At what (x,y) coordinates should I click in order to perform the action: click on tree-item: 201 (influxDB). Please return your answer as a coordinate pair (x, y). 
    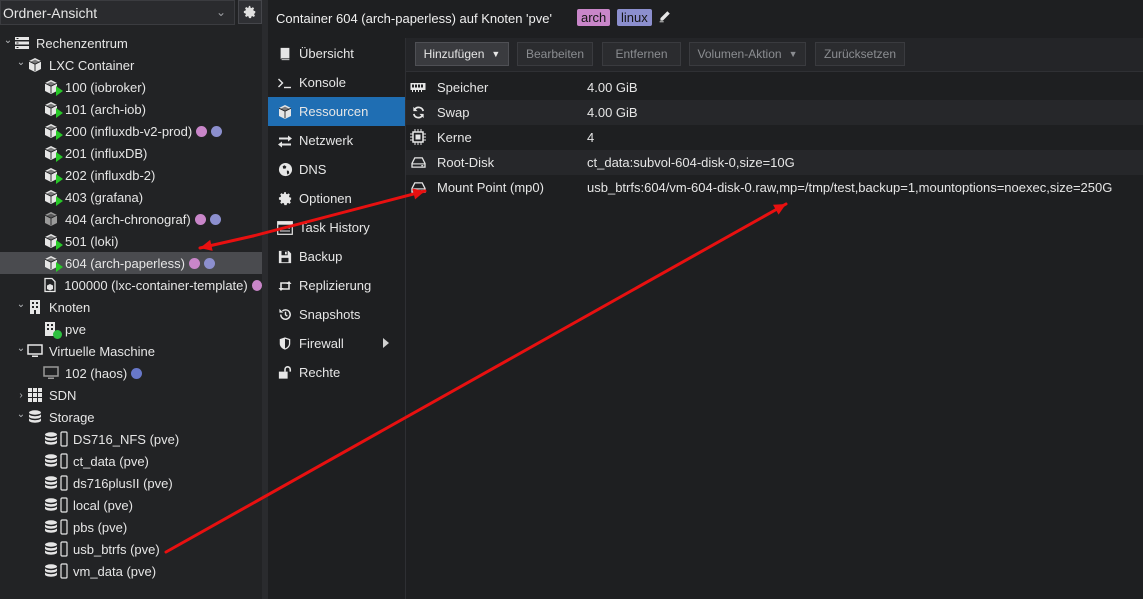
    Looking at the image, I should click on (131, 153).